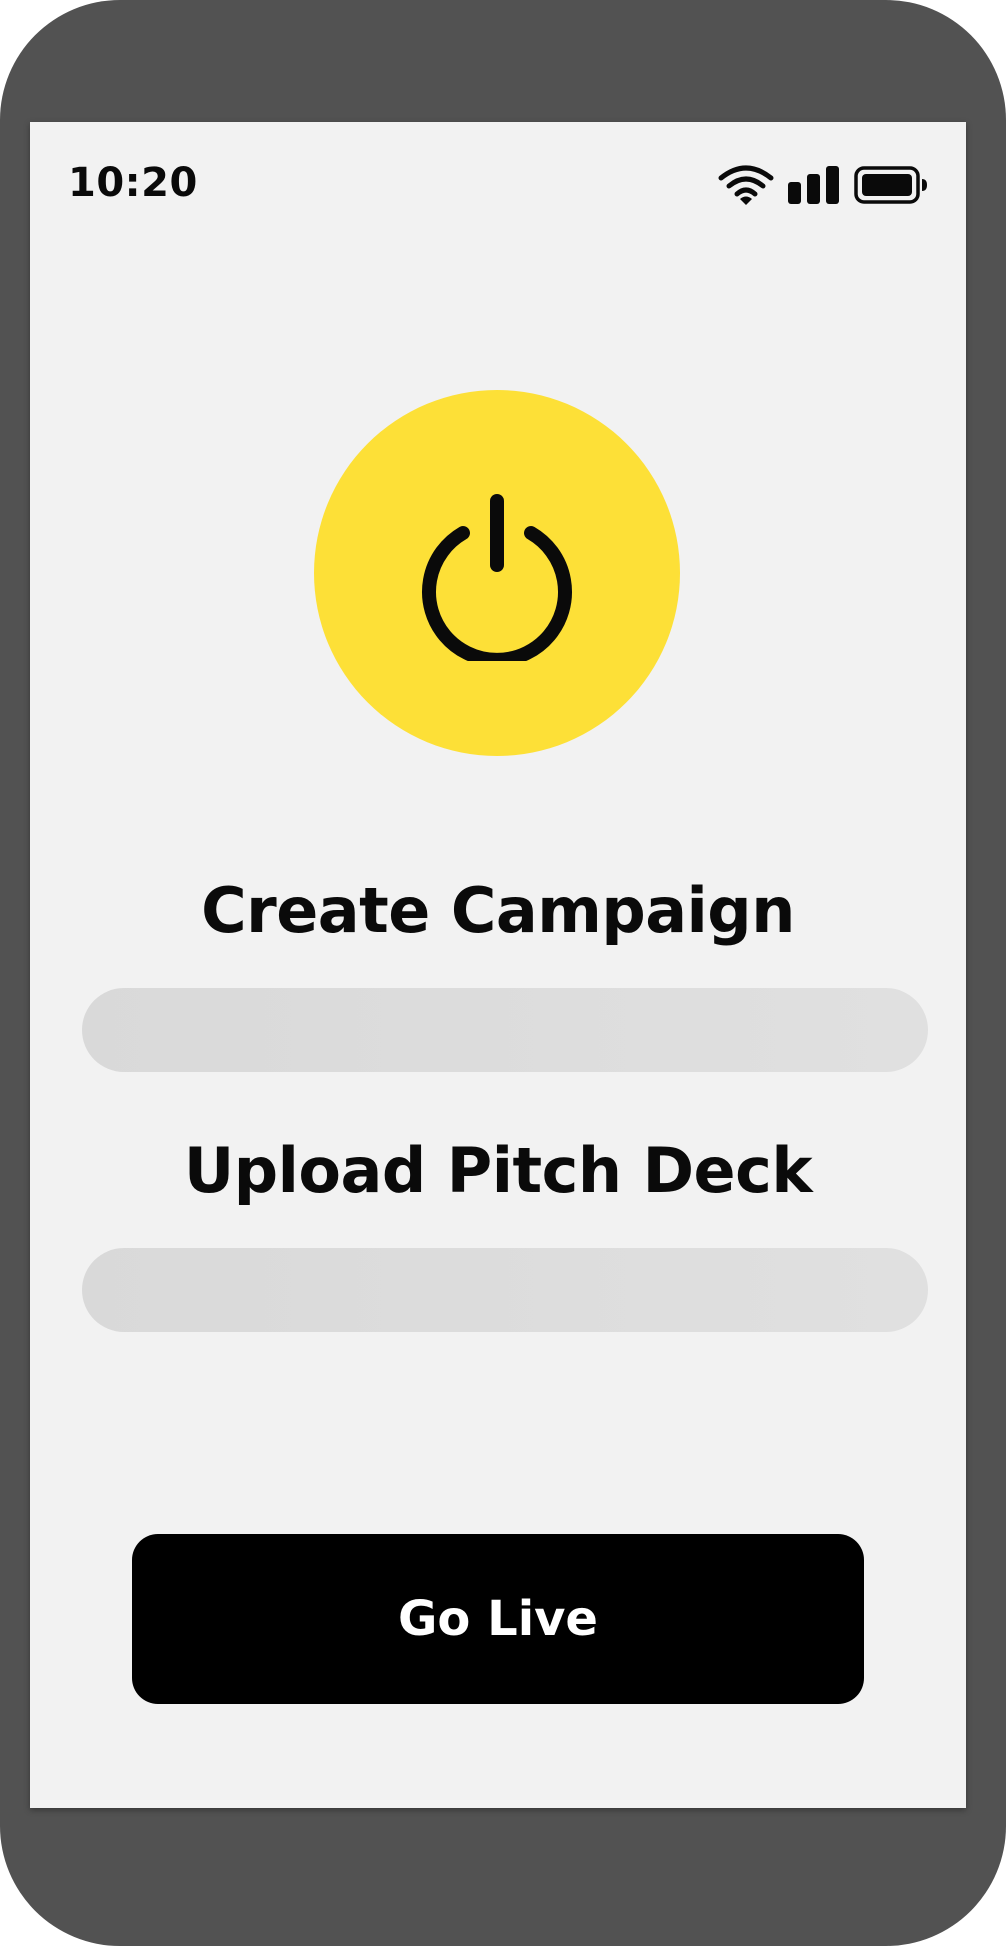  I want to click on power-icon, so click(497, 574).